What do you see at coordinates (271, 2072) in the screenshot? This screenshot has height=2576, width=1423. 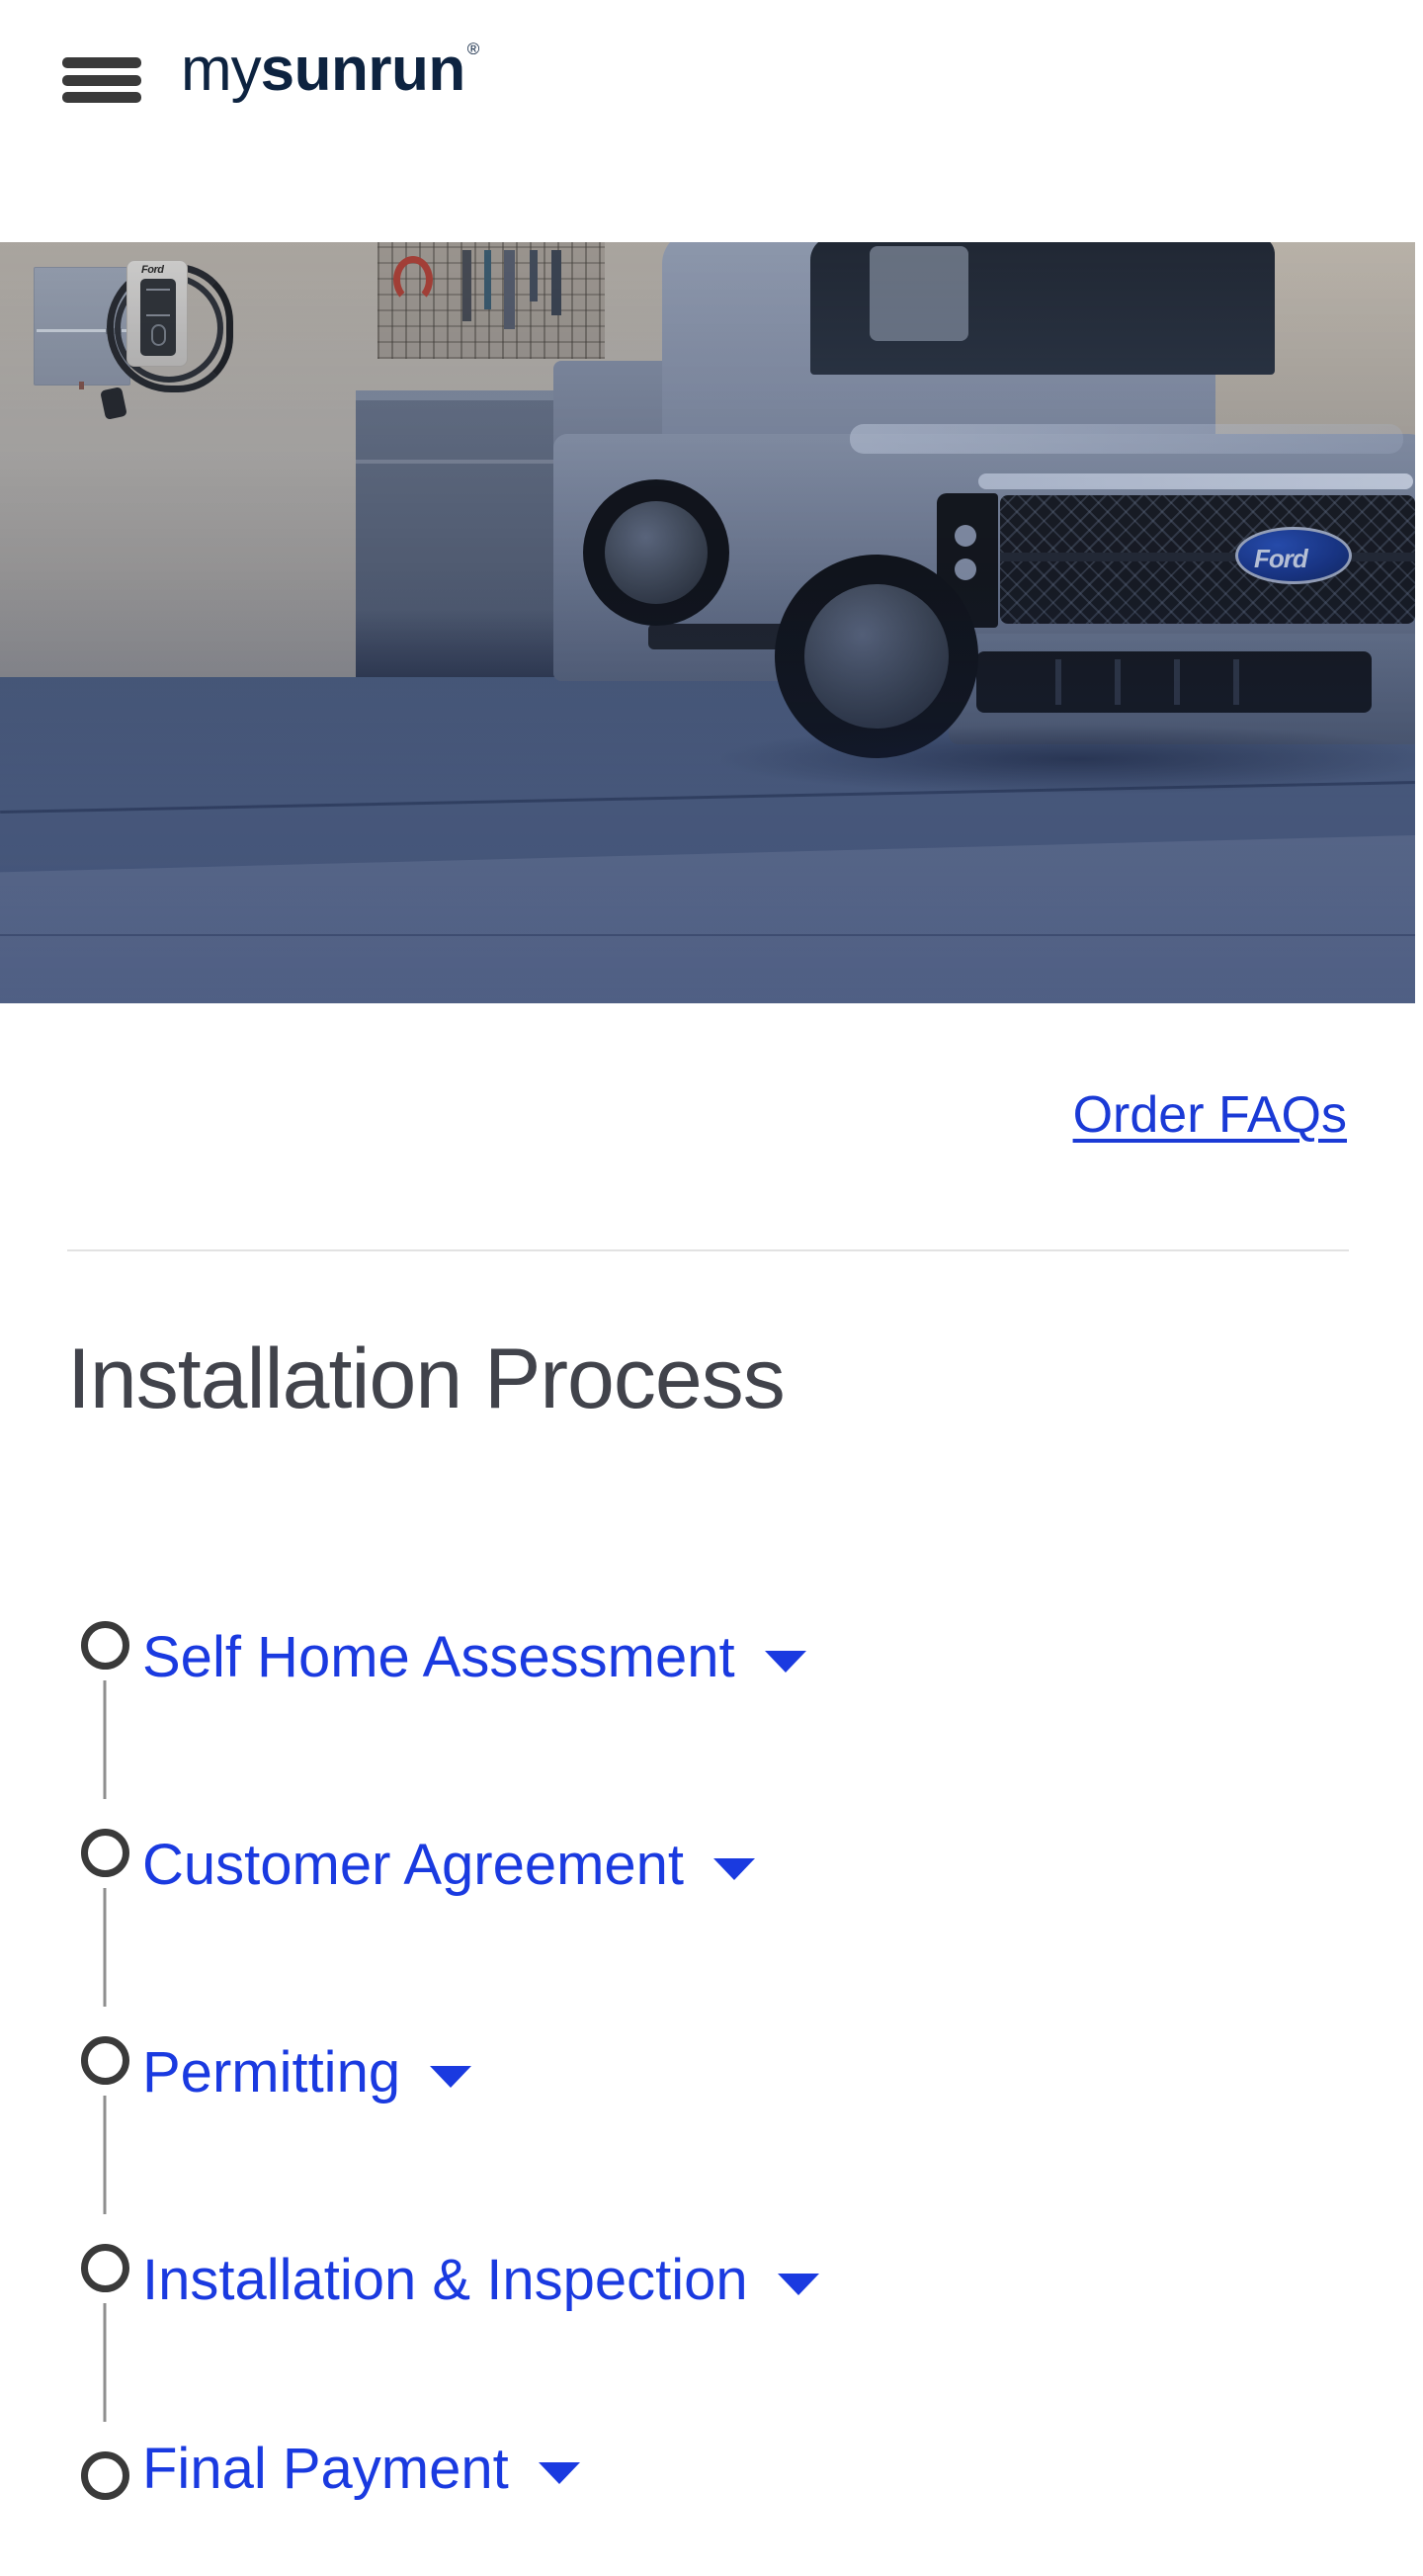 I see `step-label: Permitting` at bounding box center [271, 2072].